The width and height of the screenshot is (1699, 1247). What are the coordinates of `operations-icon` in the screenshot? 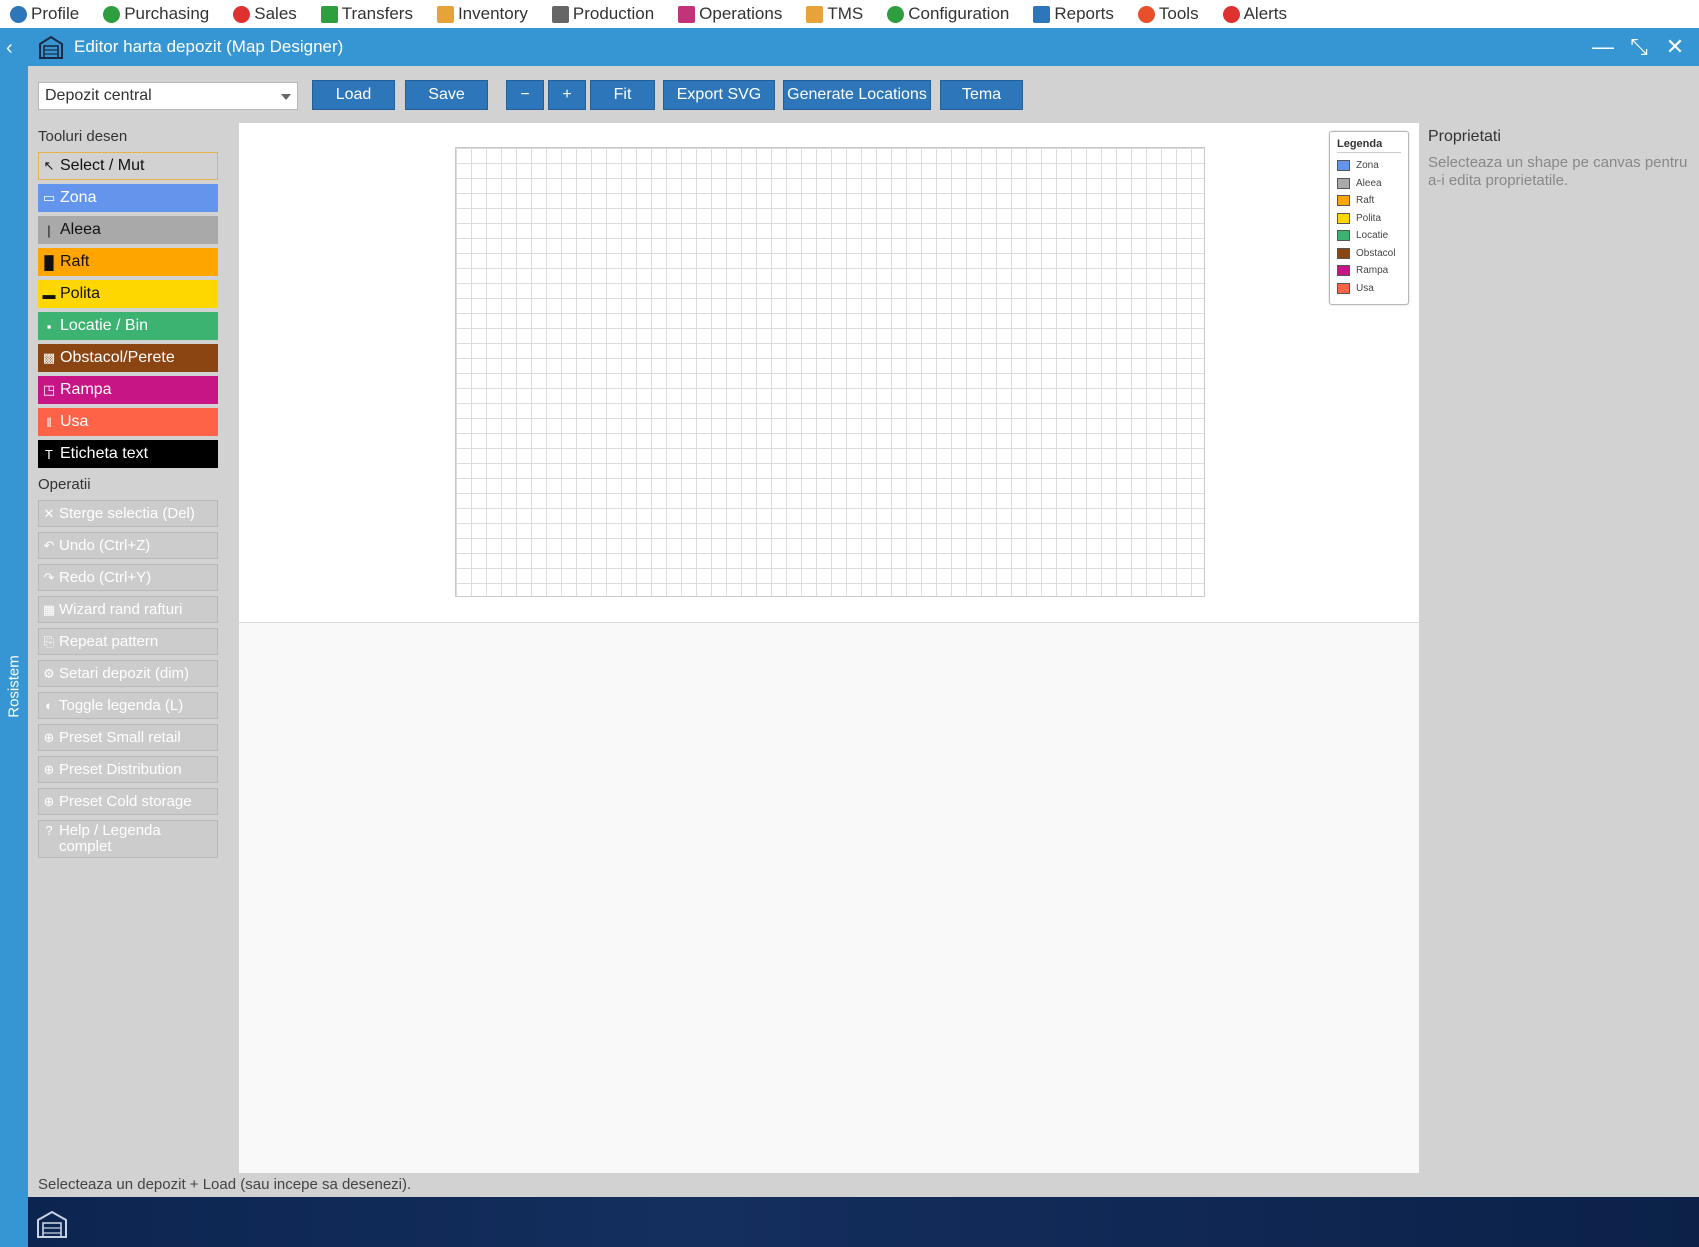 It's located at (687, 14).